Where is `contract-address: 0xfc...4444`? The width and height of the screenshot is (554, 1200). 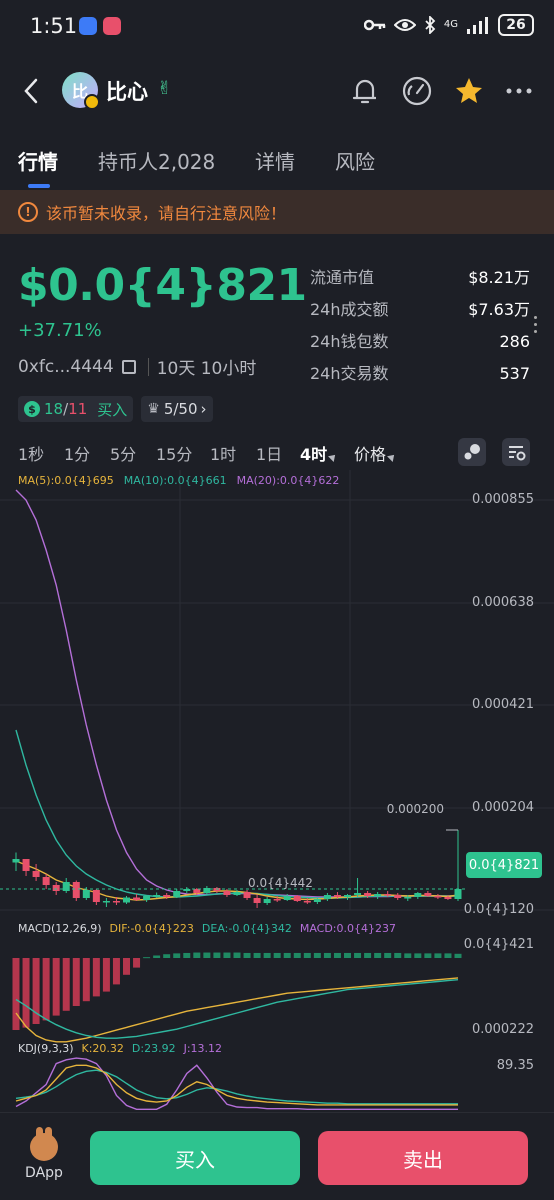
contract-address: 0xfc...4444 is located at coordinates (66, 366).